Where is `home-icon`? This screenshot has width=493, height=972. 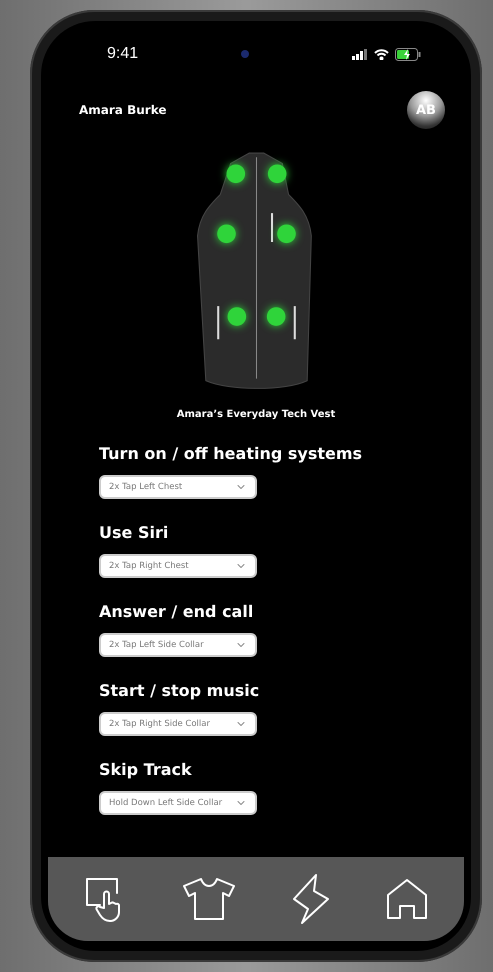 home-icon is located at coordinates (407, 899).